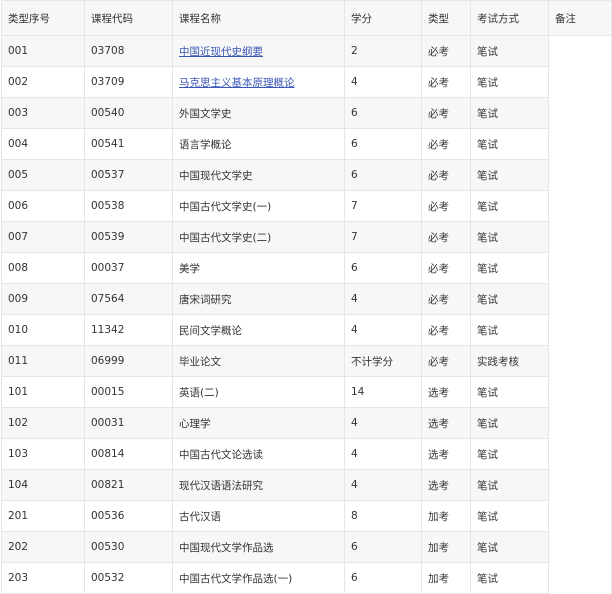 This screenshot has width=612, height=594. What do you see at coordinates (108, 175) in the screenshot?
I see `cell-code-text: 00537` at bounding box center [108, 175].